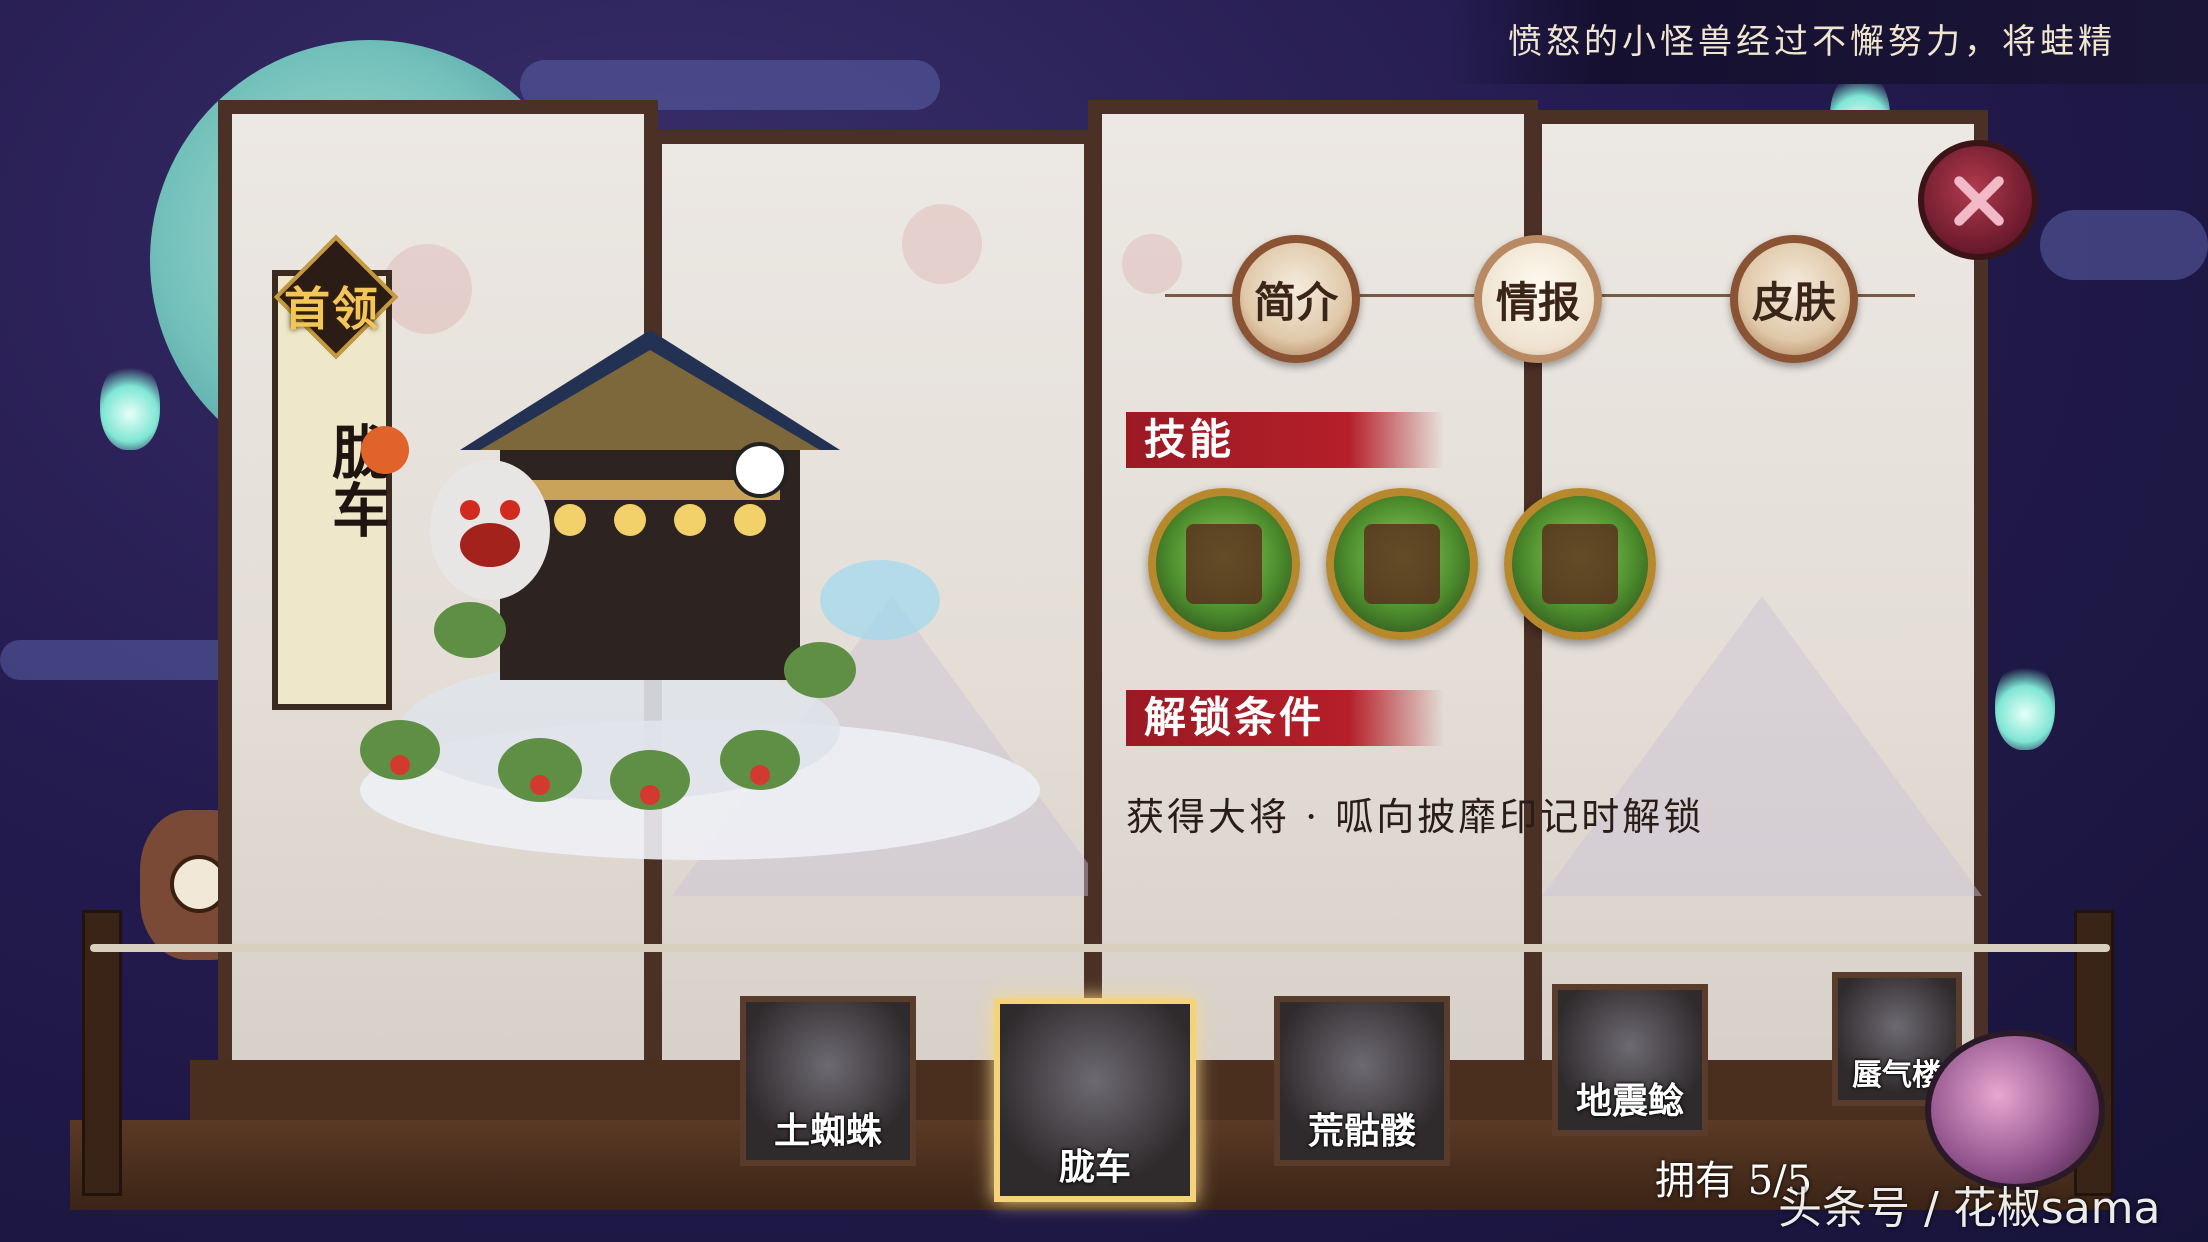 Image resolution: width=2208 pixels, height=1242 pixels. I want to click on shelf-post, so click(102, 1053).